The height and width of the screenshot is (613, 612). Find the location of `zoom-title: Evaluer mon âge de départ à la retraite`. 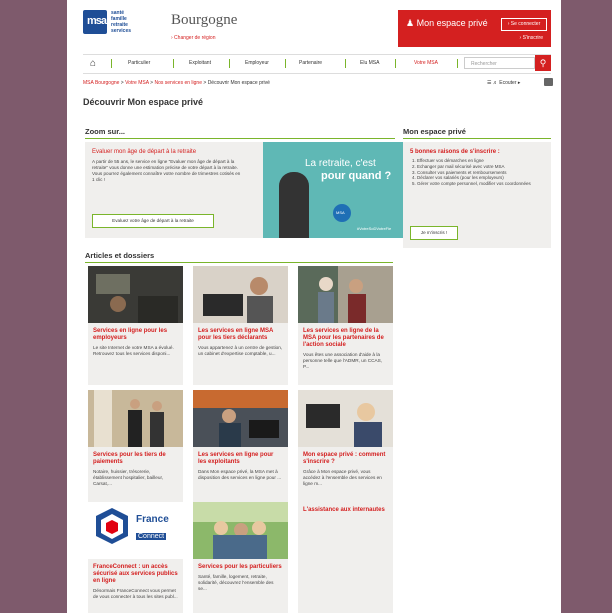

zoom-title: Evaluer mon âge de départ à la retraite is located at coordinates (144, 152).